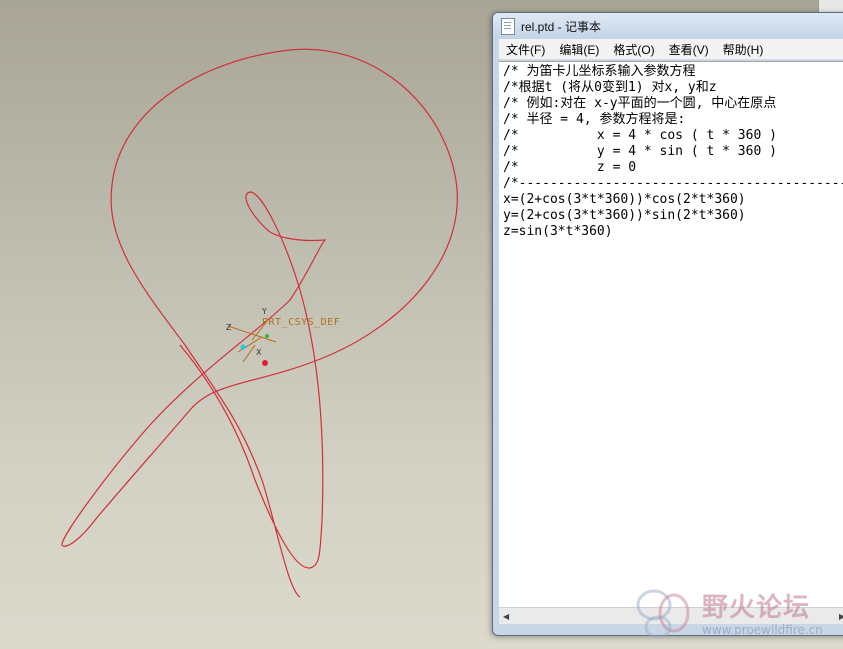 The height and width of the screenshot is (649, 843). Describe the element at coordinates (594, 119) in the screenshot. I see `editor-line: /* 半径 = 4, 参数方程将是:` at that location.